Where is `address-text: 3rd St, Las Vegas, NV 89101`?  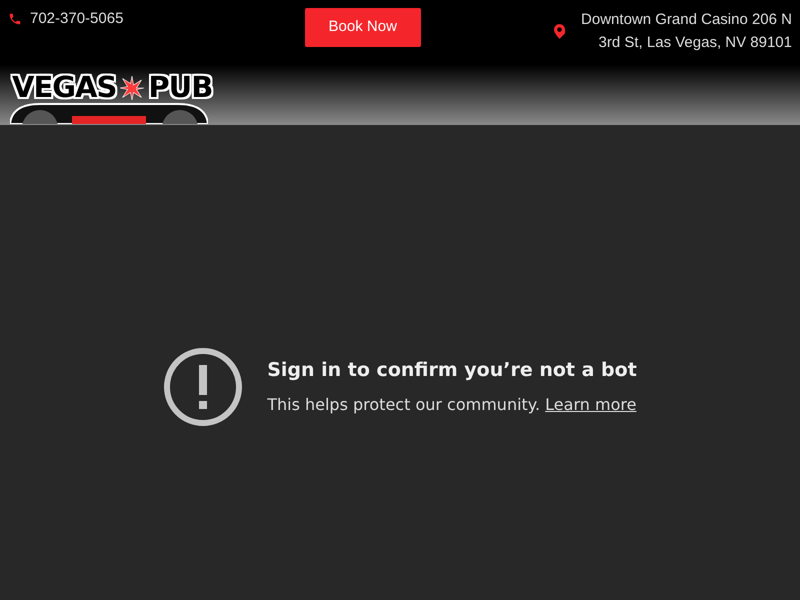 address-text: 3rd St, Las Vegas, NV 89101 is located at coordinates (695, 43).